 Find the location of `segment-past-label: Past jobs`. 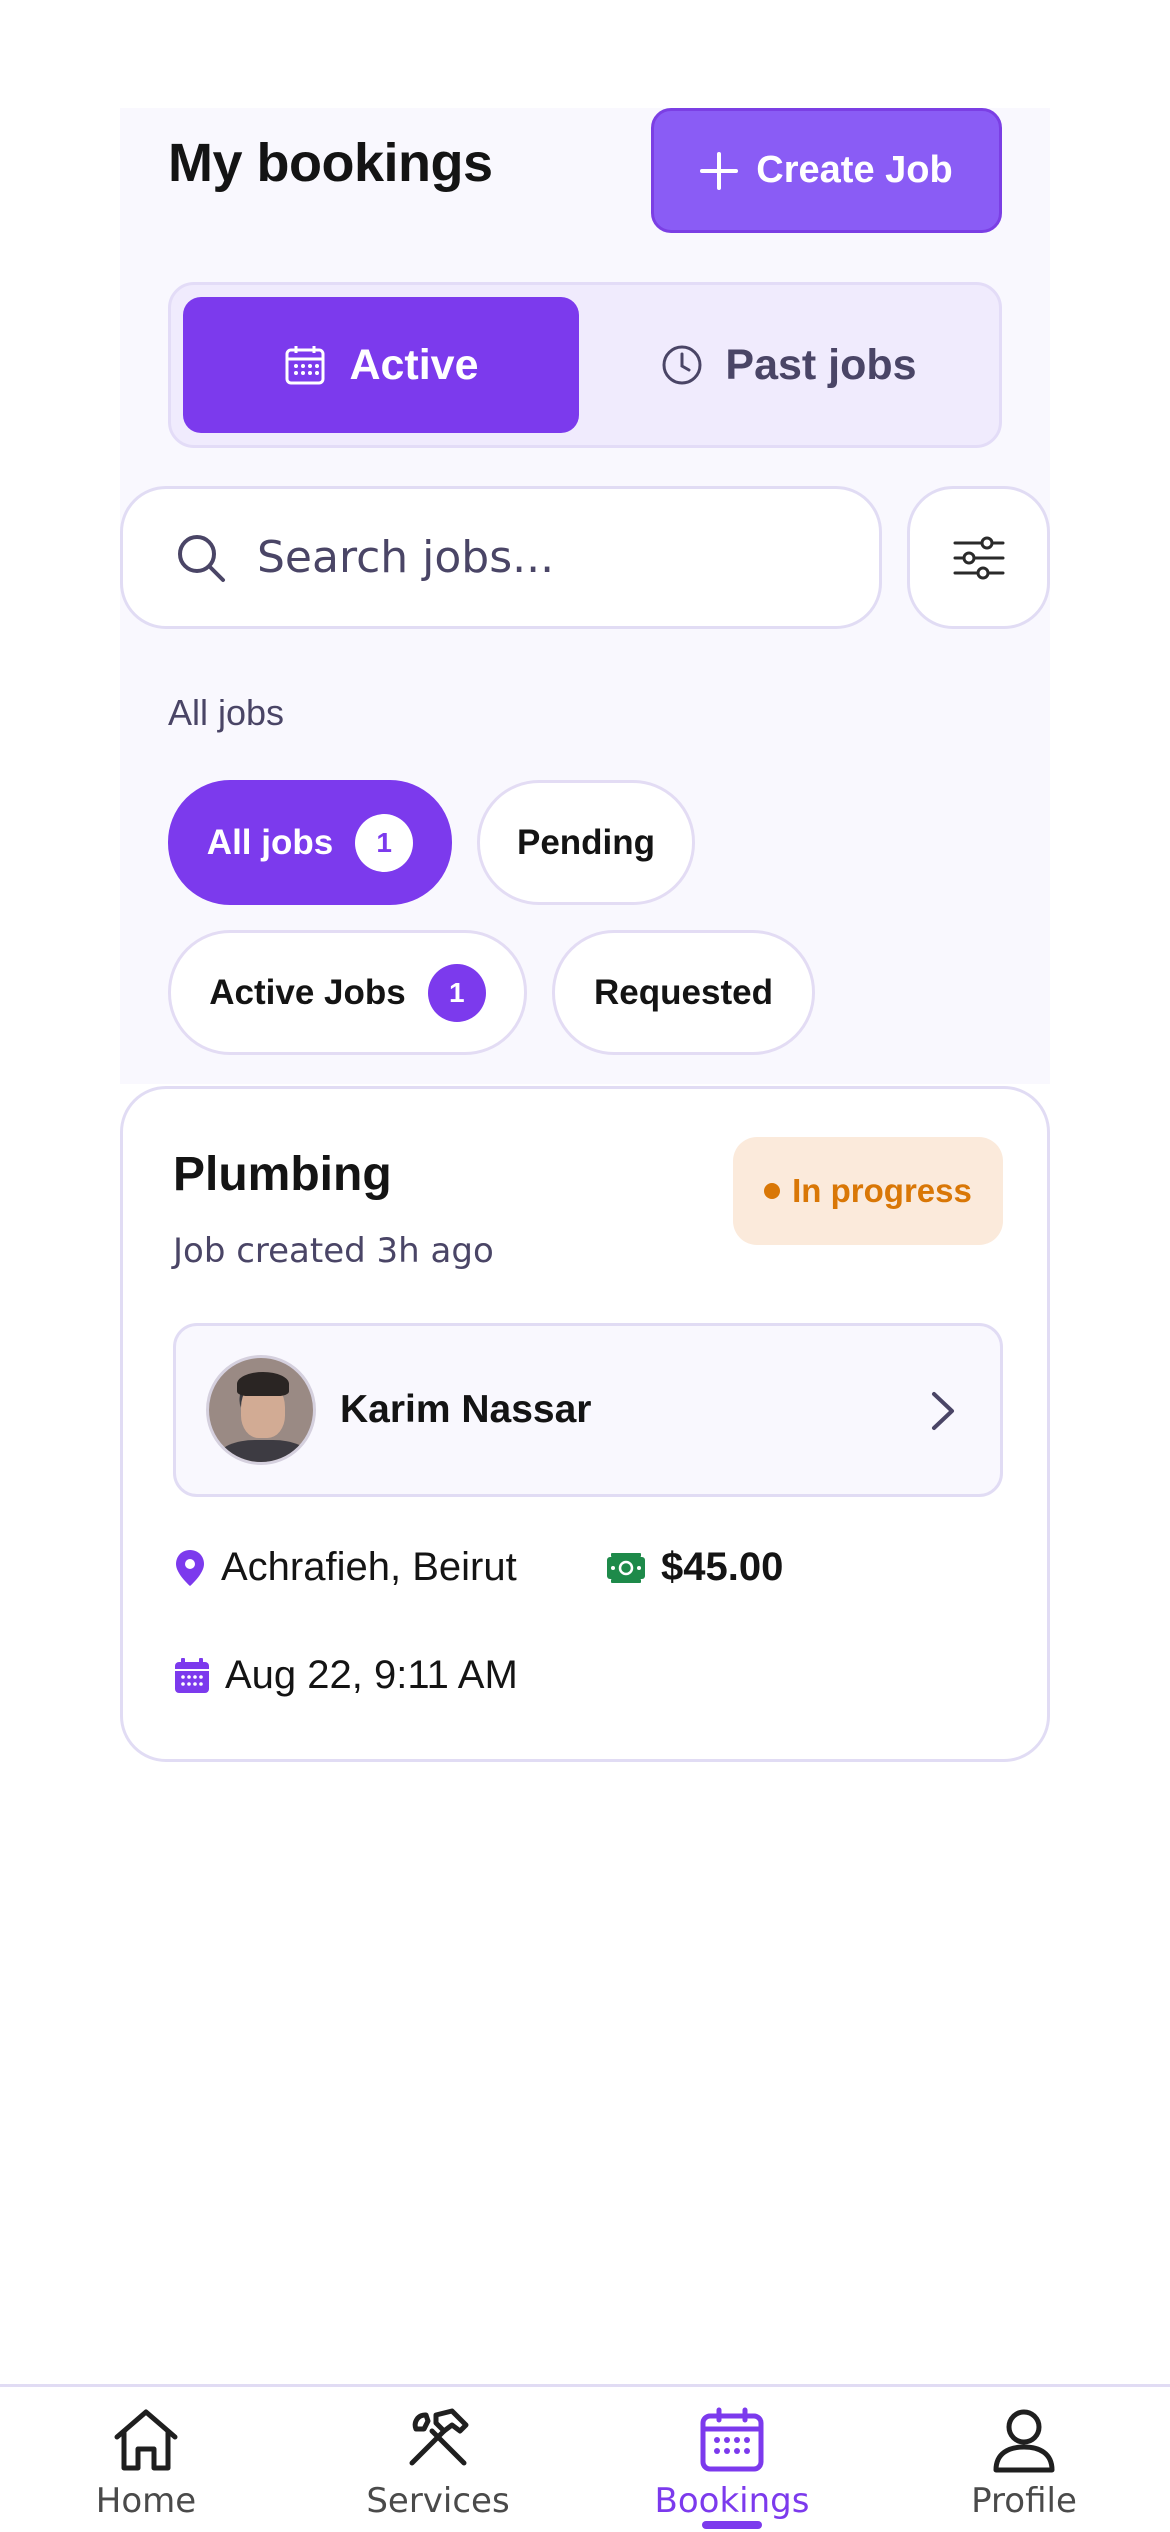

segment-past-label: Past jobs is located at coordinates (821, 364).